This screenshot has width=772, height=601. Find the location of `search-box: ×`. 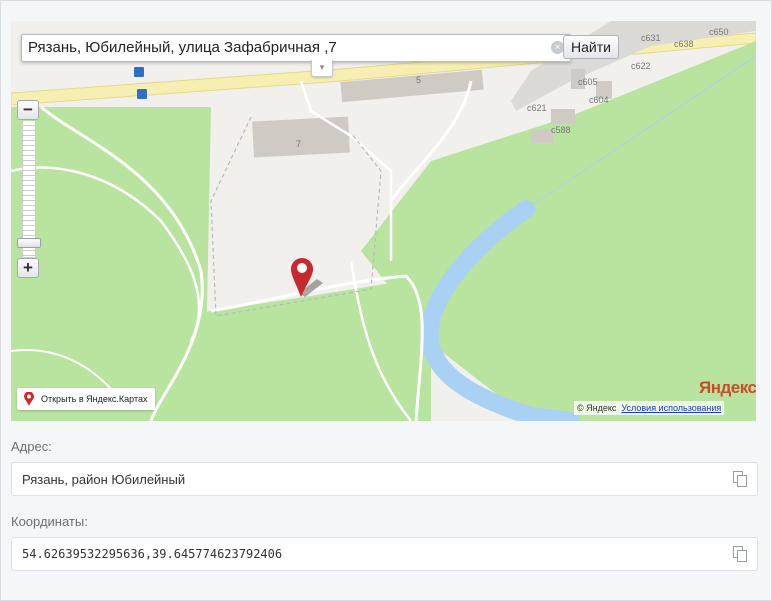

search-box: × is located at coordinates (296, 48).